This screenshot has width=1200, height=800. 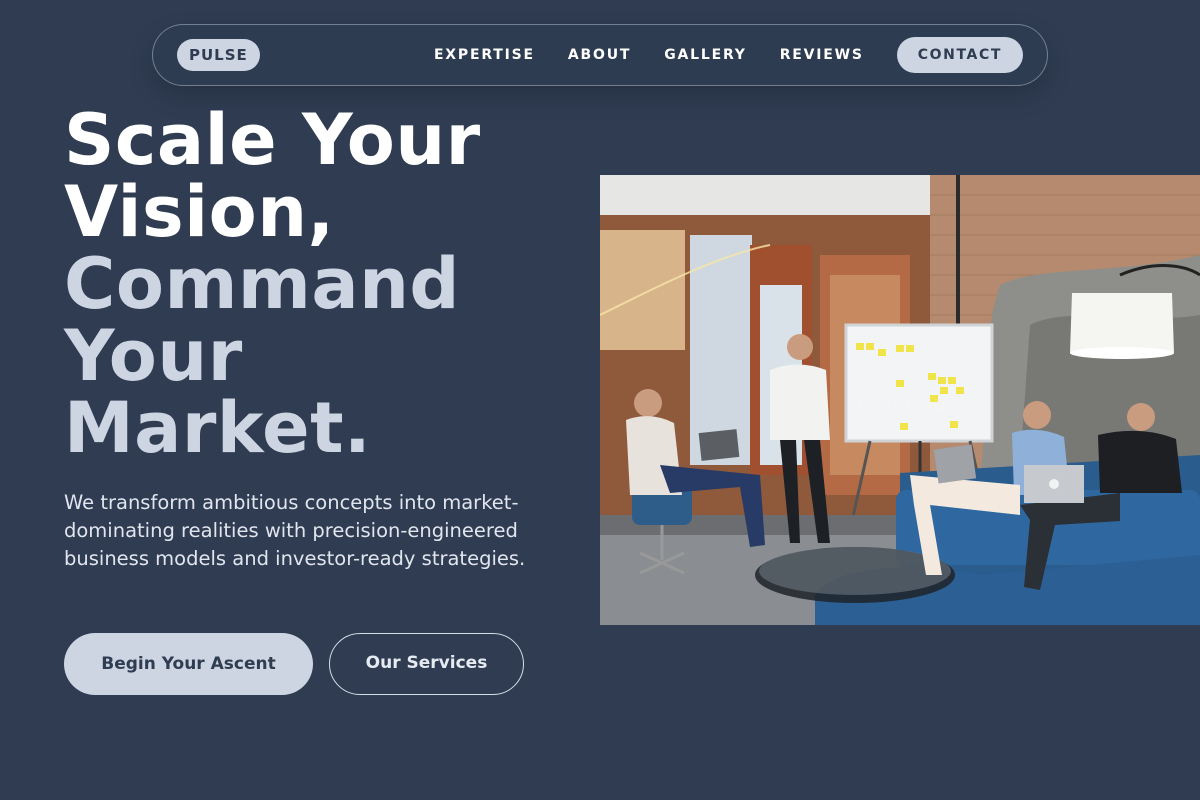 I want to click on headline-line-3: Command, so click(x=262, y=284).